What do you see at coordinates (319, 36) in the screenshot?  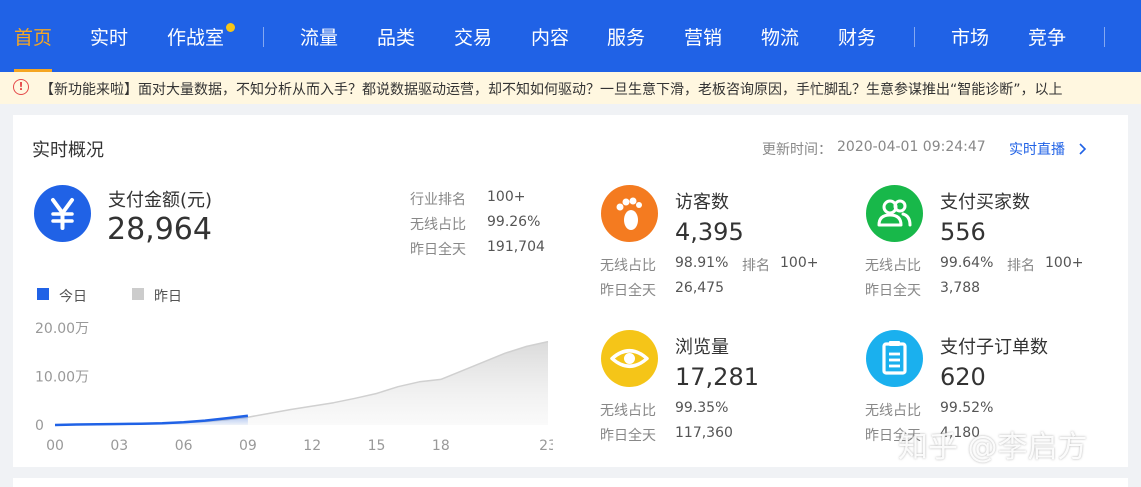 I see `nav-item-traffic: 流量` at bounding box center [319, 36].